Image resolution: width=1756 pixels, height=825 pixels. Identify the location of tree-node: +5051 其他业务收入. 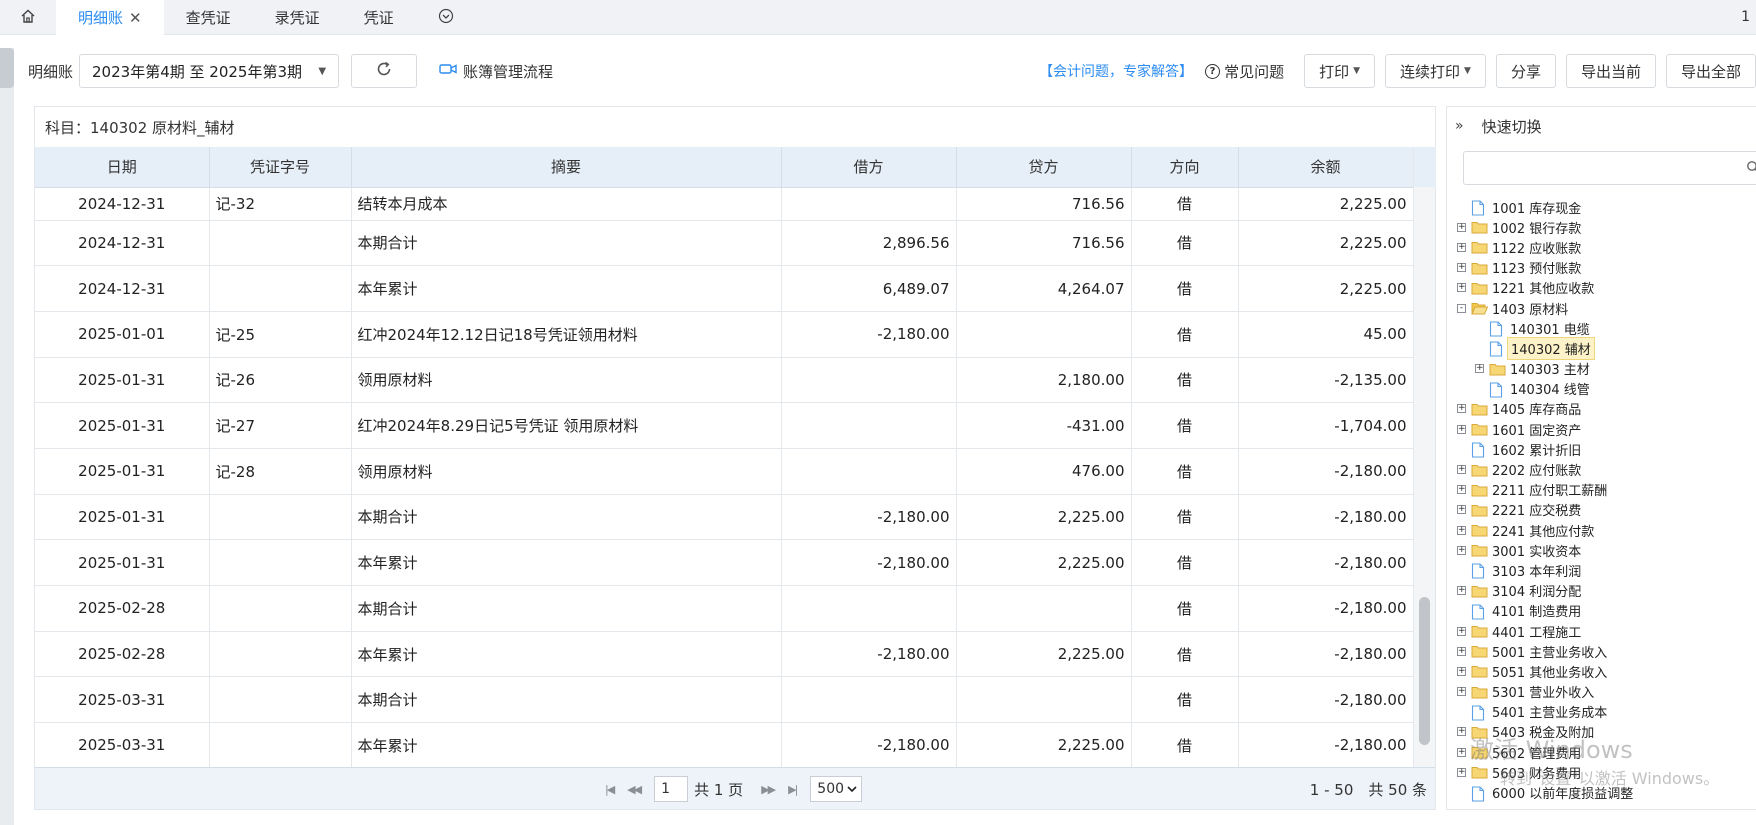
(1601, 671).